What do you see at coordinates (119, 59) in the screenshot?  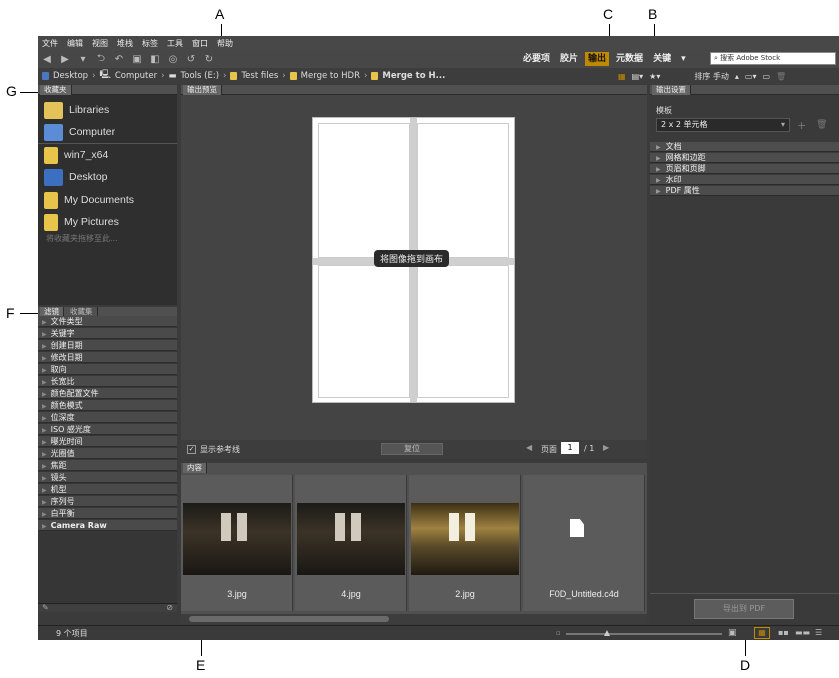 I see `return-to-app-icon: ↶` at bounding box center [119, 59].